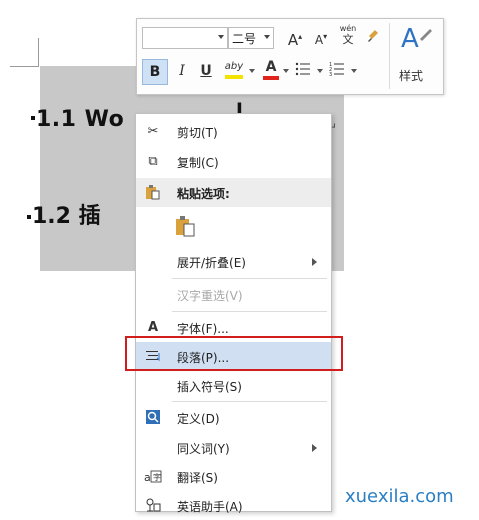 The height and width of the screenshot is (520, 479). Describe the element at coordinates (389, 56) in the screenshot. I see `toolbar-divider` at that location.